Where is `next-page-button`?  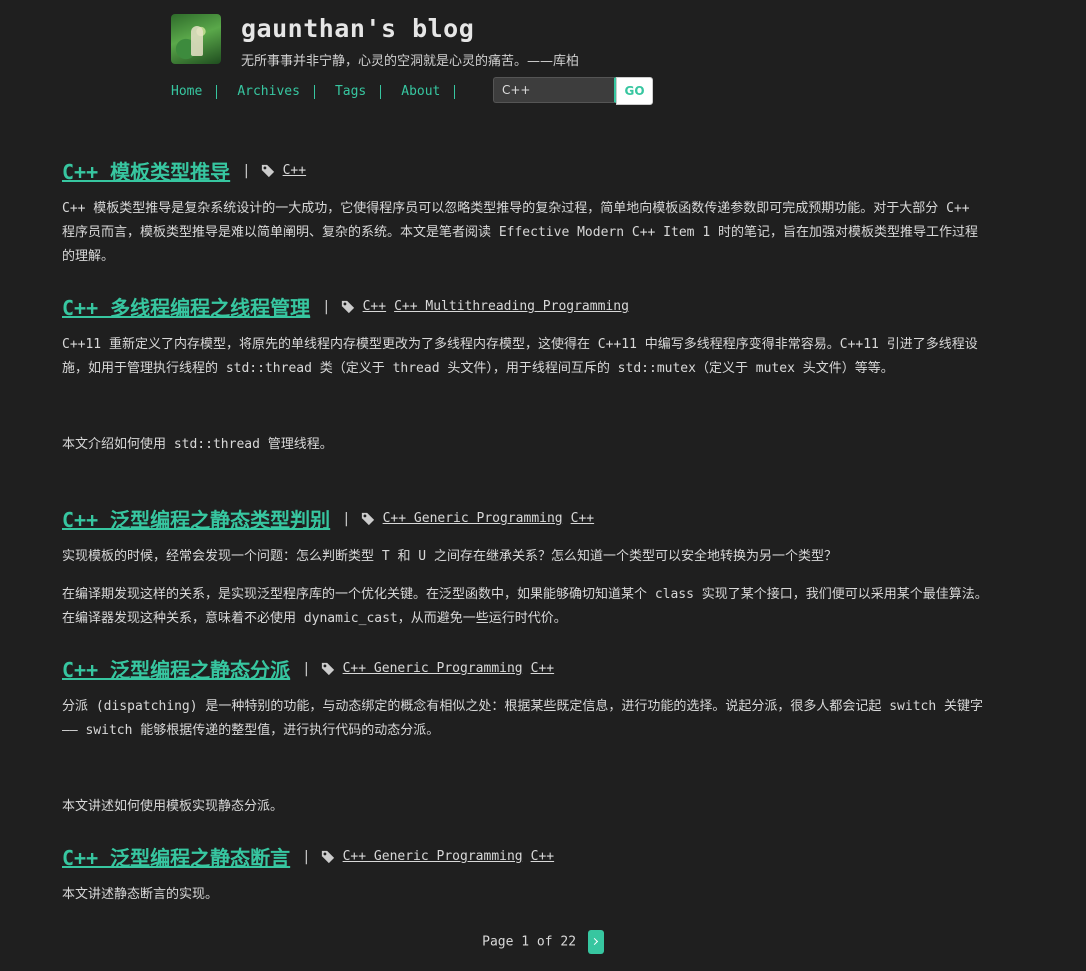 next-page-button is located at coordinates (595, 942).